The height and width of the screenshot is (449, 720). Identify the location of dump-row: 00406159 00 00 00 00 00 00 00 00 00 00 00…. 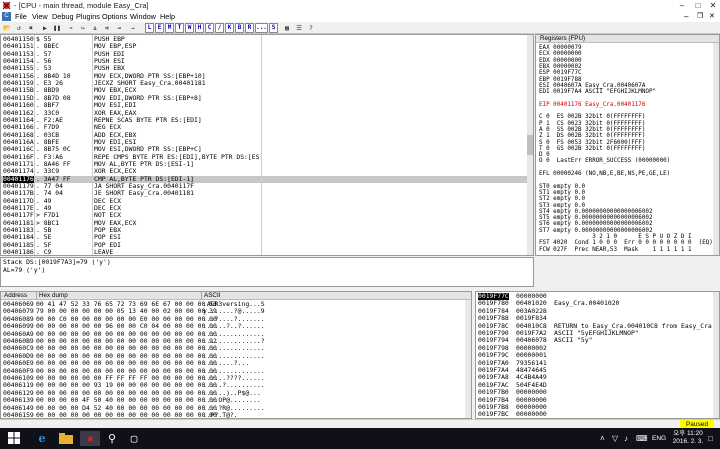
(233, 414).